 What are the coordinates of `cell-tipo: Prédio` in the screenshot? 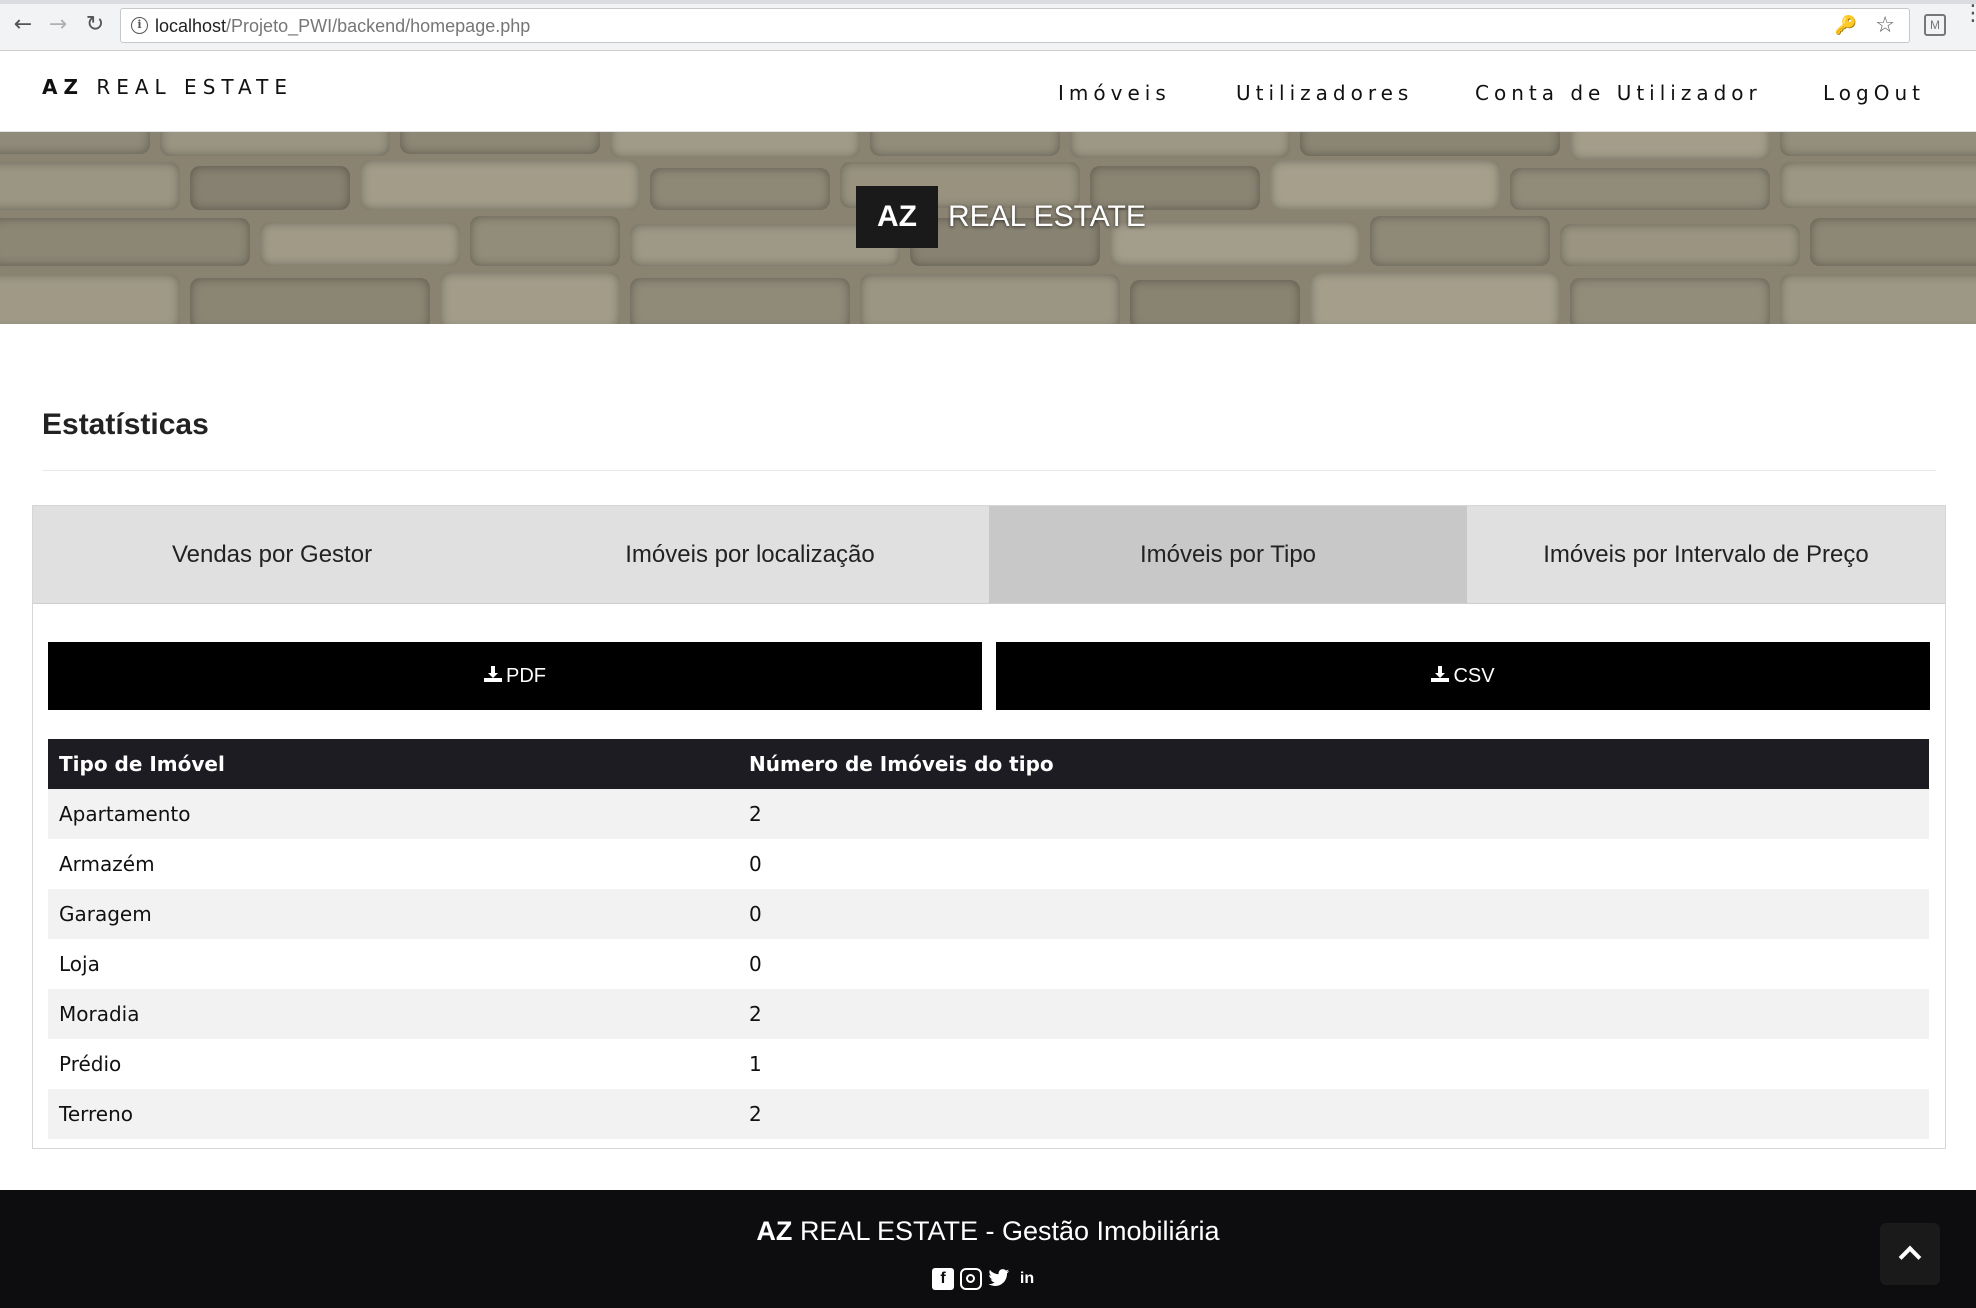 It's located at (393, 1064).